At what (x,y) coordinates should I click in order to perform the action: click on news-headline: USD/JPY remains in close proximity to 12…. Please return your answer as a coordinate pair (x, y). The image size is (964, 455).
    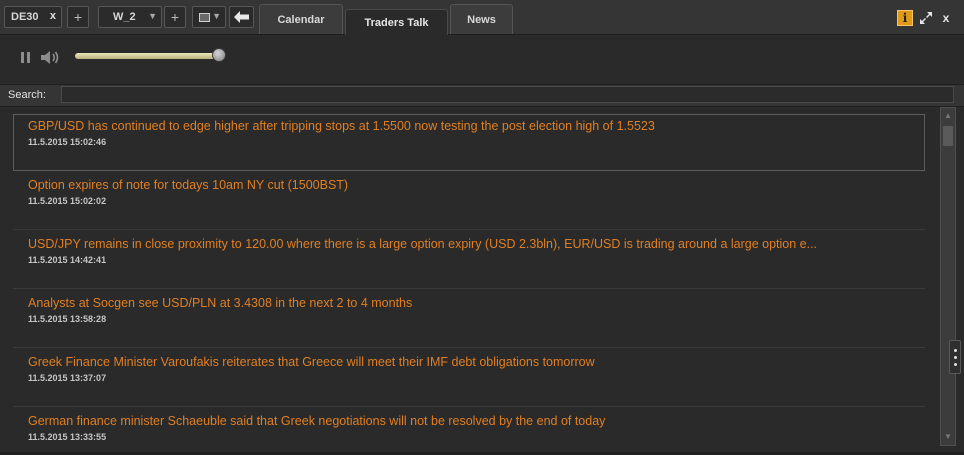
    Looking at the image, I should click on (423, 244).